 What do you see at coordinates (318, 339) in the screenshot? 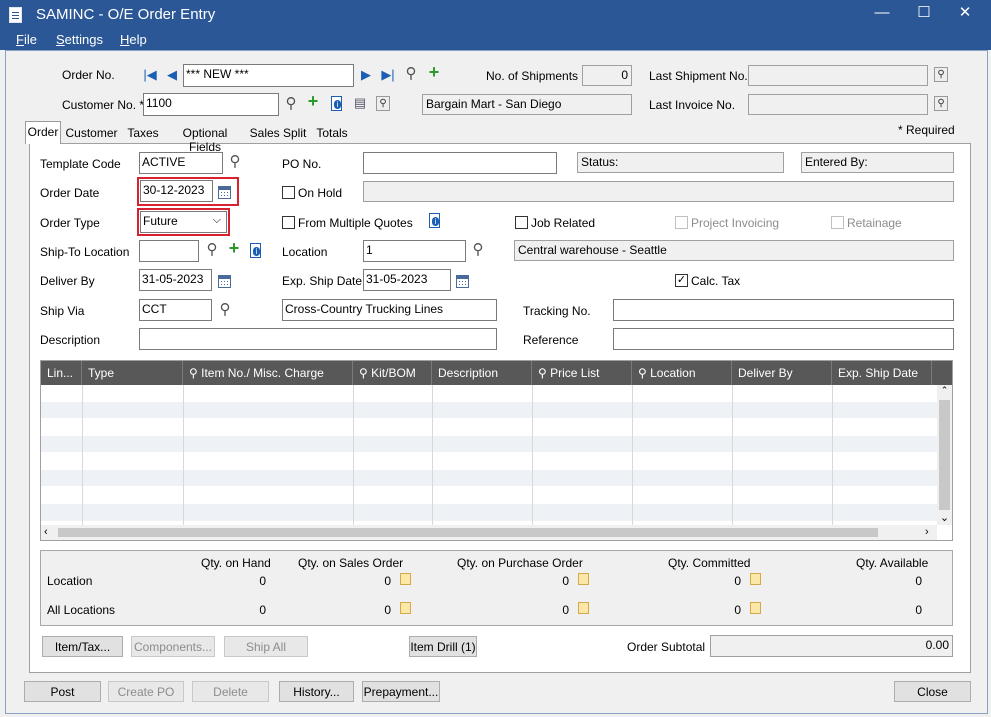
I see `description-input` at bounding box center [318, 339].